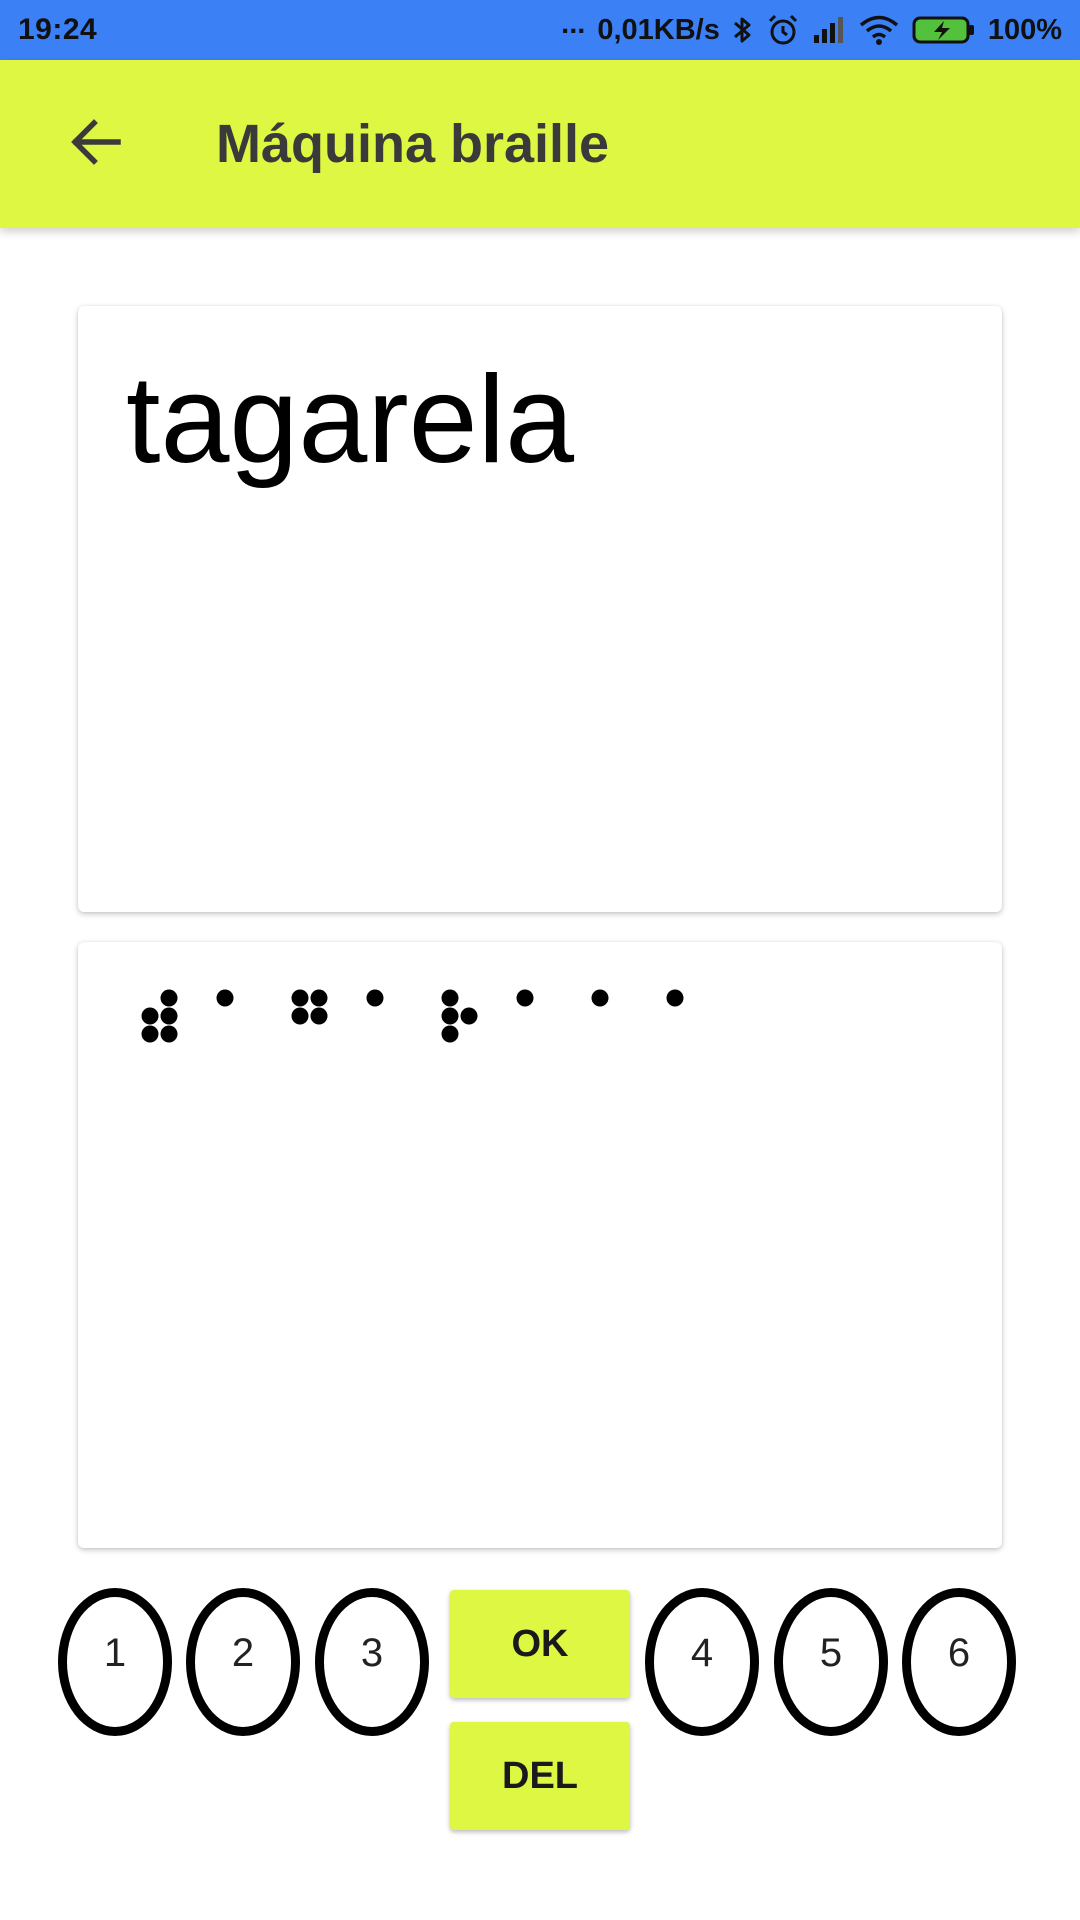  I want to click on battery-percent: 100%, so click(1024, 29).